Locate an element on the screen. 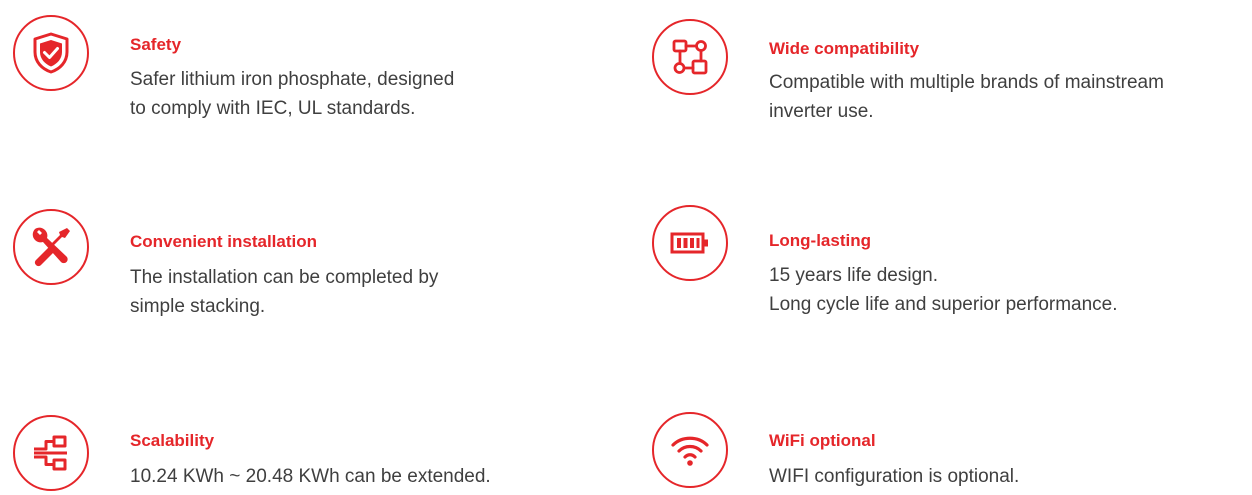 The height and width of the screenshot is (495, 1252). description-line: 15 years life design. is located at coordinates (853, 275).